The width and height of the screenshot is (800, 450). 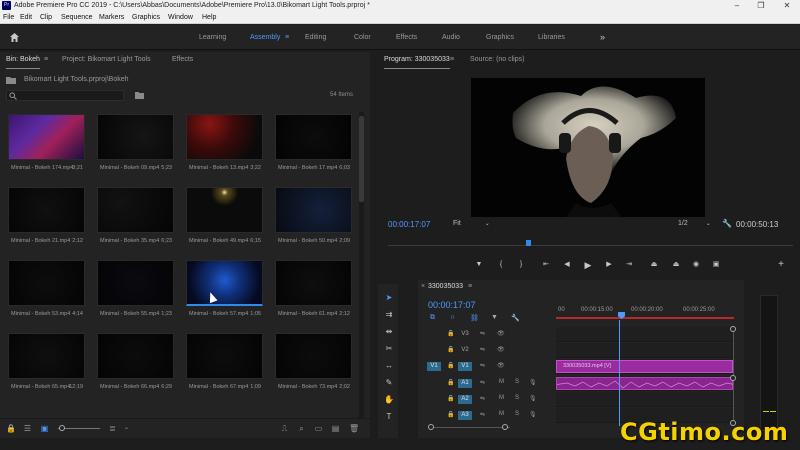 I want to click on zoom-slider-handle, so click(x=62, y=428).